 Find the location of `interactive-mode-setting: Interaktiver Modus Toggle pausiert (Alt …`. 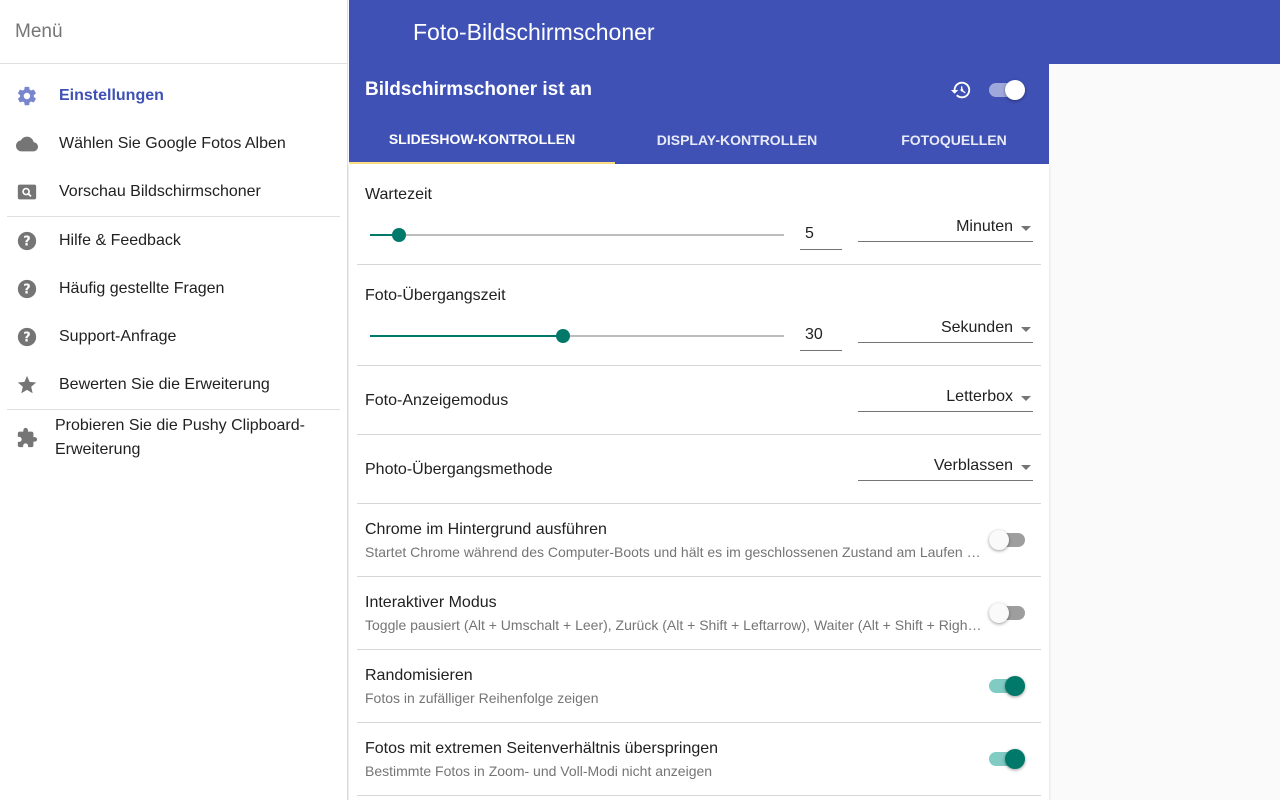

interactive-mode-setting: Interaktiver Modus Toggle pausiert (Alt … is located at coordinates (699, 613).